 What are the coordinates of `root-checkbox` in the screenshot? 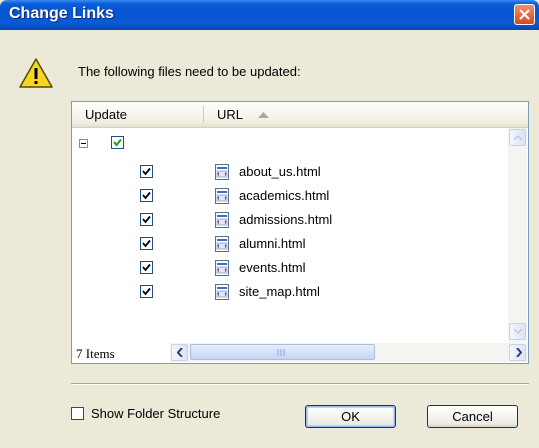 It's located at (117, 142).